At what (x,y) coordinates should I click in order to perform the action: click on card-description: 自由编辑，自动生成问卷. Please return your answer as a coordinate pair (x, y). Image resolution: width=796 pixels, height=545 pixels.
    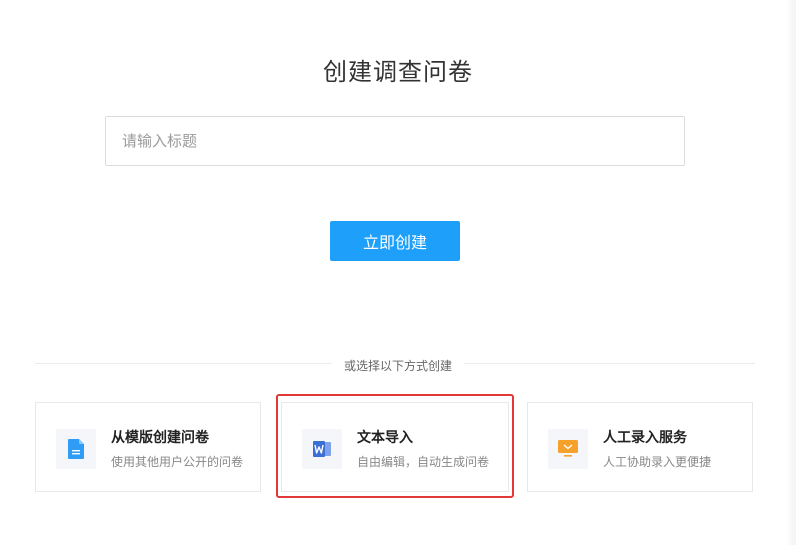
    Looking at the image, I should click on (423, 462).